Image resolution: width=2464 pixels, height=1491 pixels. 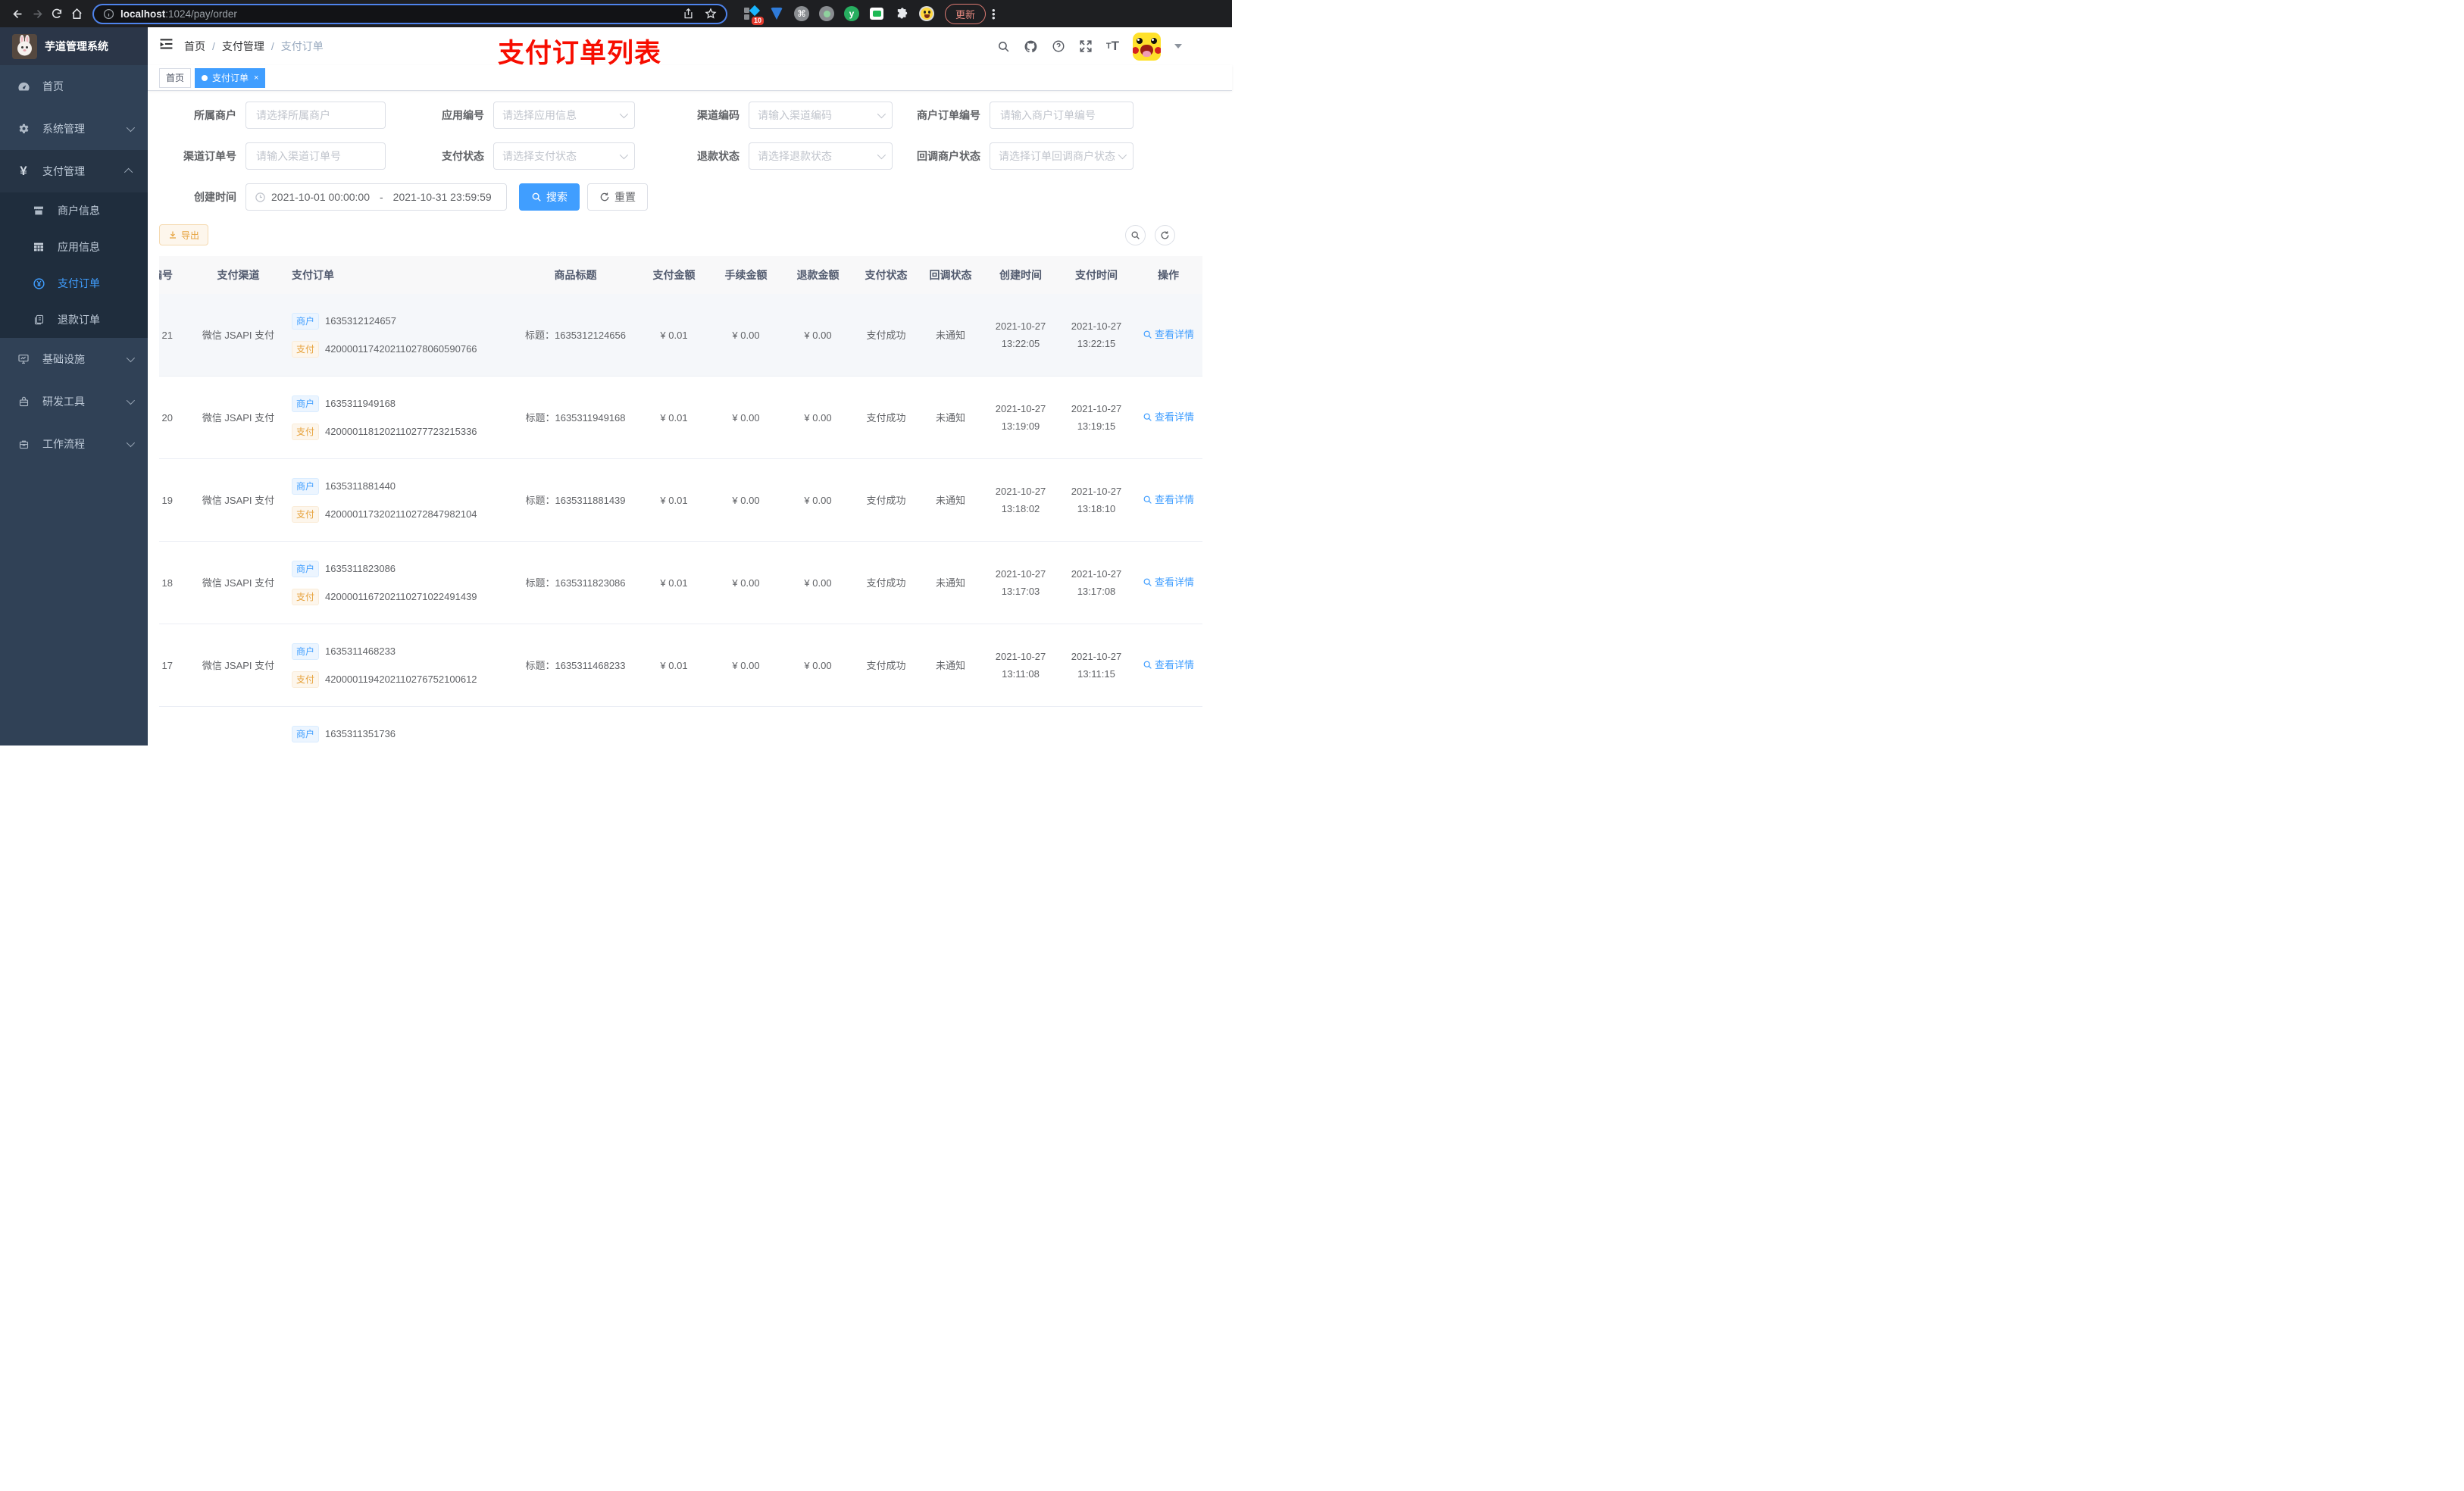 What do you see at coordinates (711, 14) in the screenshot?
I see `bookmark-star-icon` at bounding box center [711, 14].